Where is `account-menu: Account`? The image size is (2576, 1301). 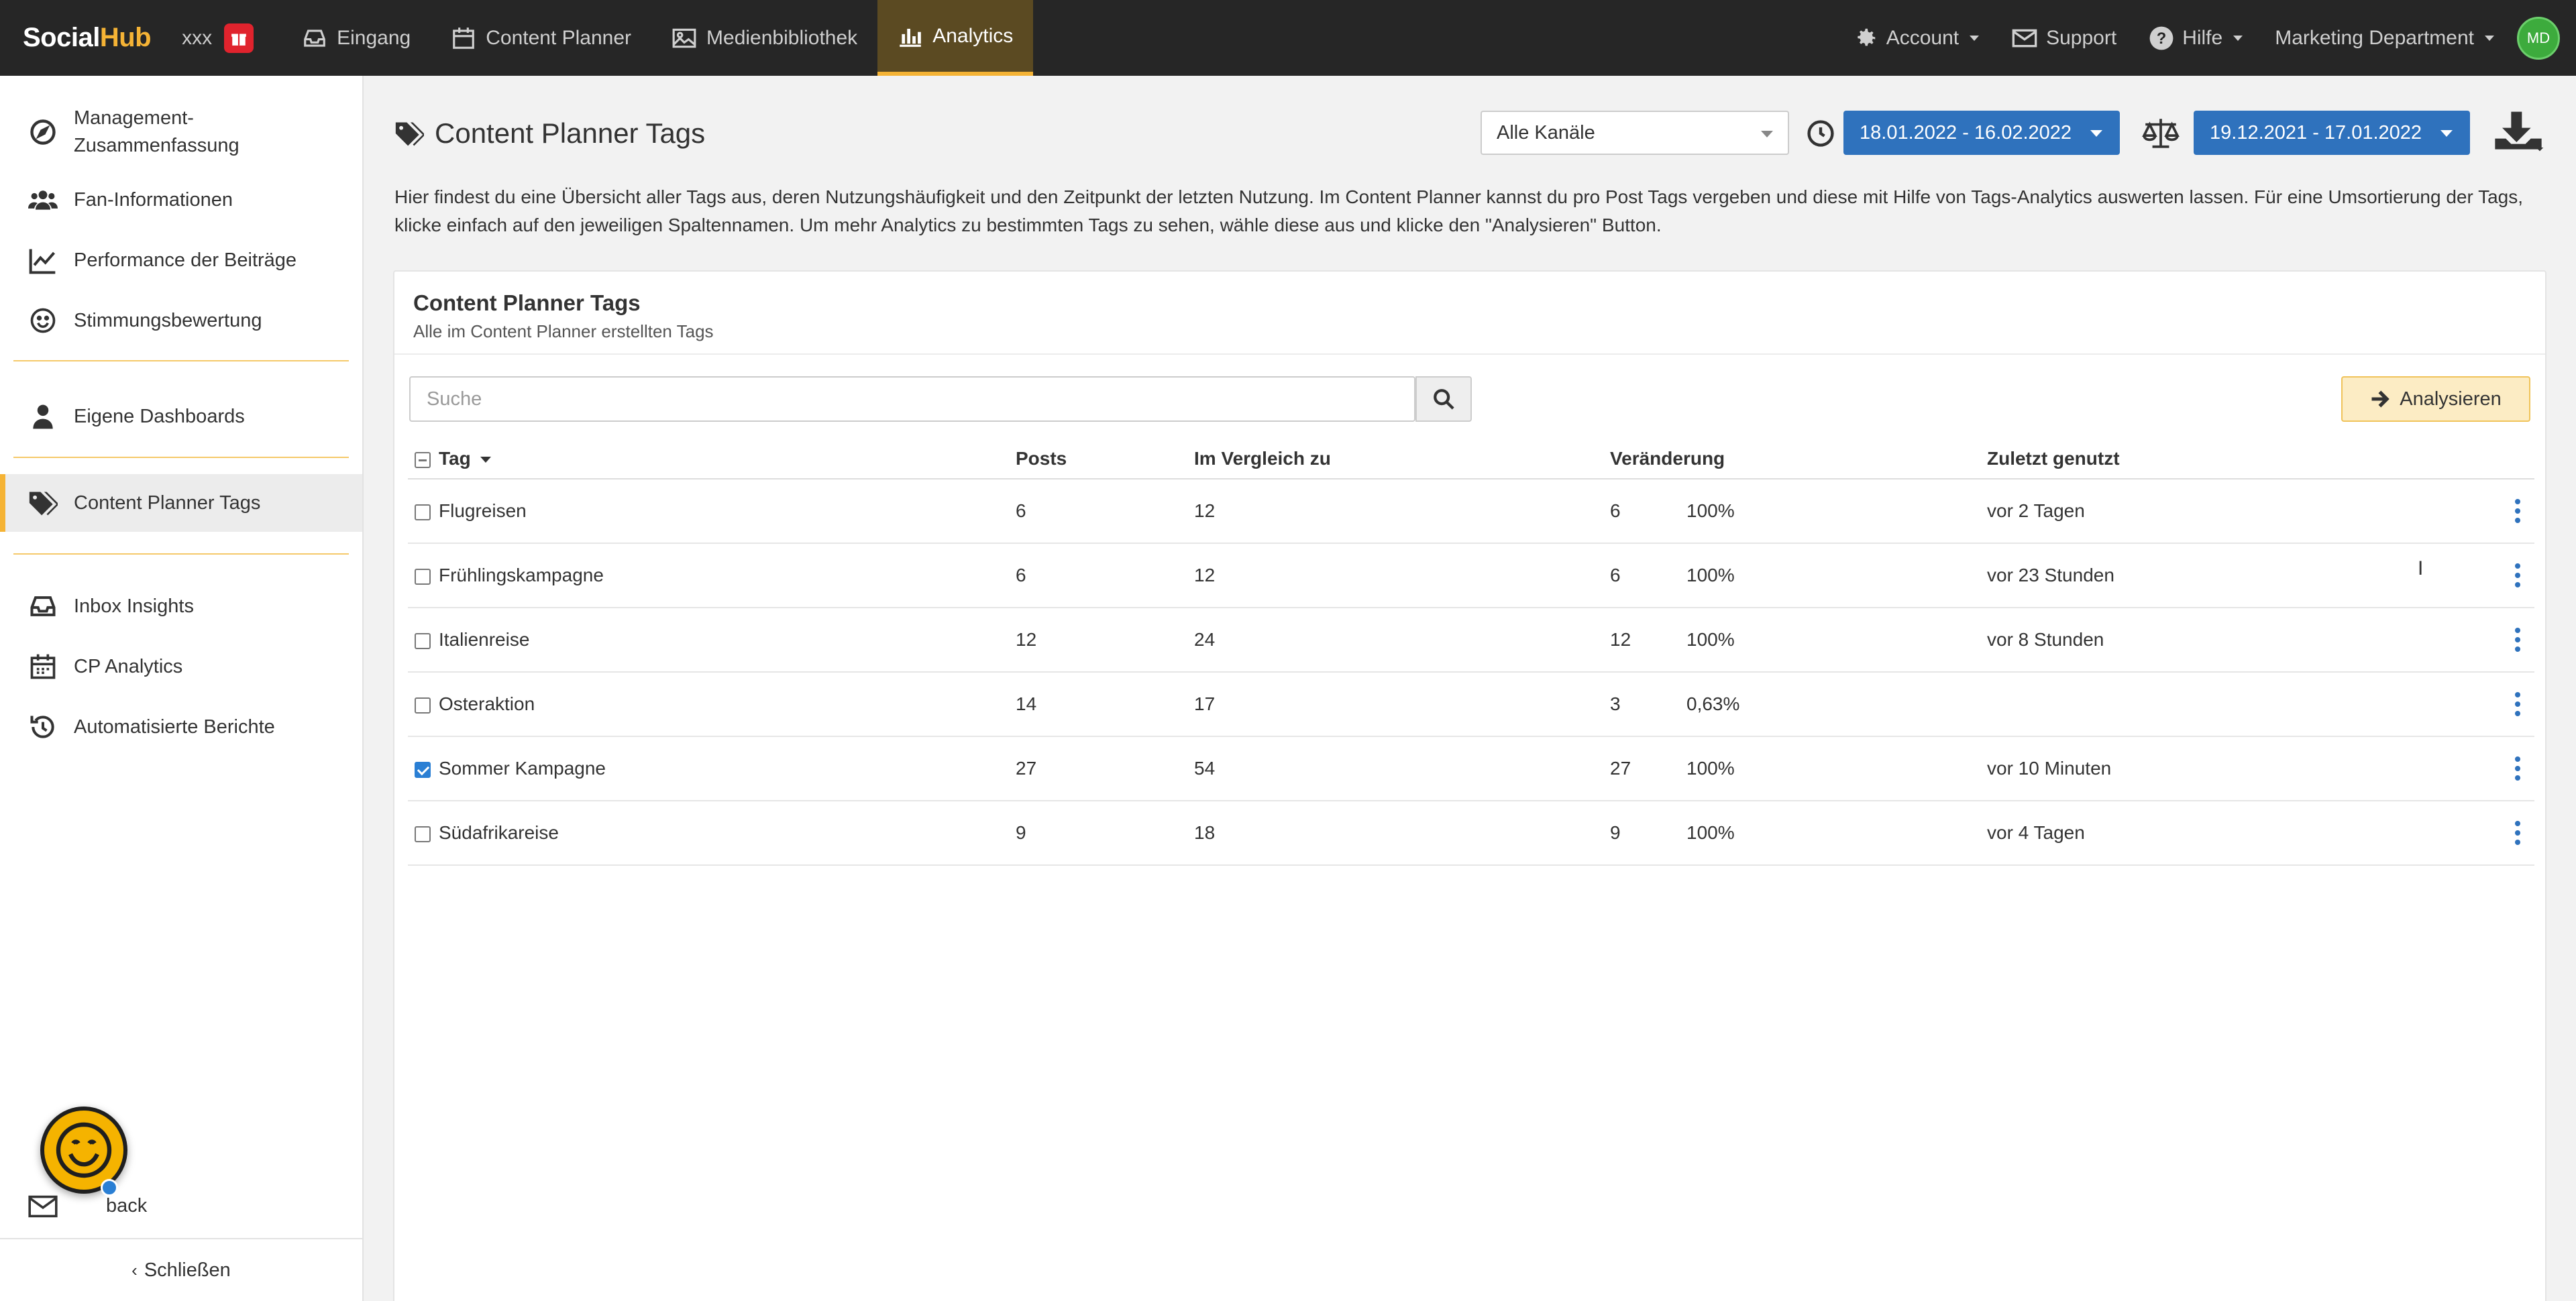 account-menu: Account is located at coordinates (1916, 38).